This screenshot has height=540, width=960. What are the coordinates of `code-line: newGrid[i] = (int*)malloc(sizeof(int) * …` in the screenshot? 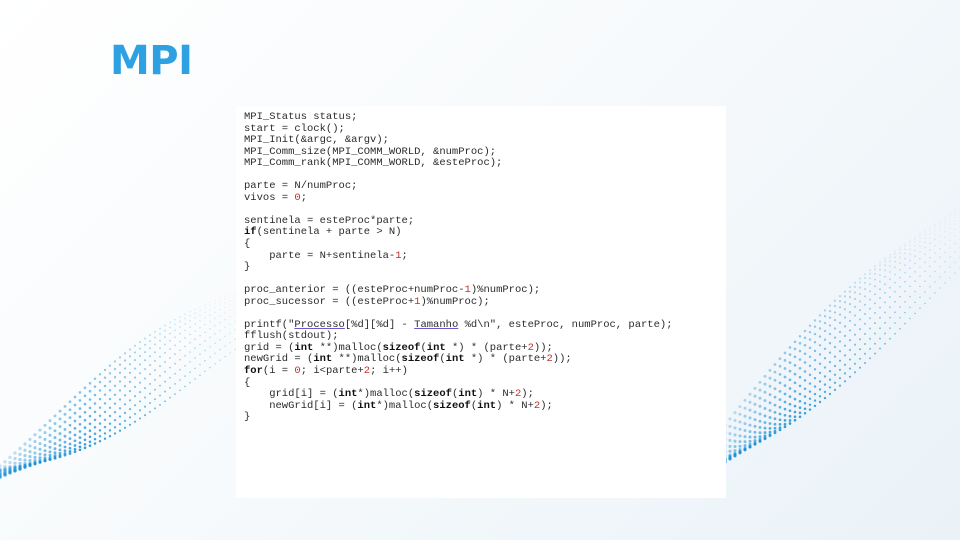 It's located at (398, 405).